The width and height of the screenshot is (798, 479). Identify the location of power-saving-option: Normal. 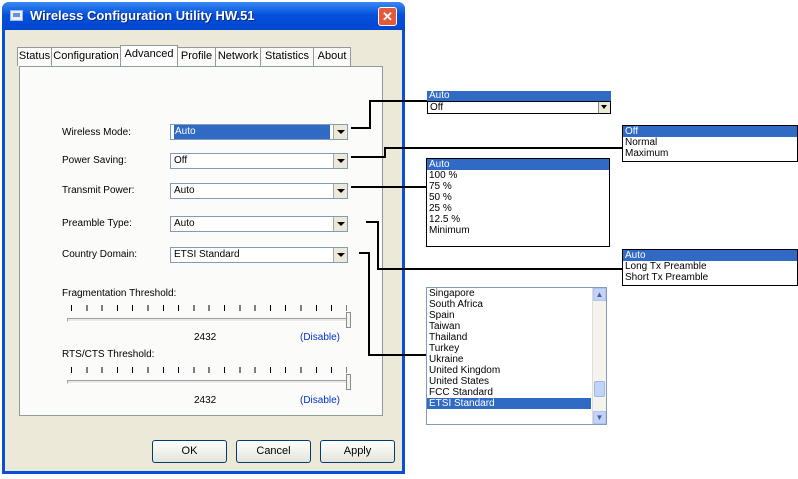
(710, 142).